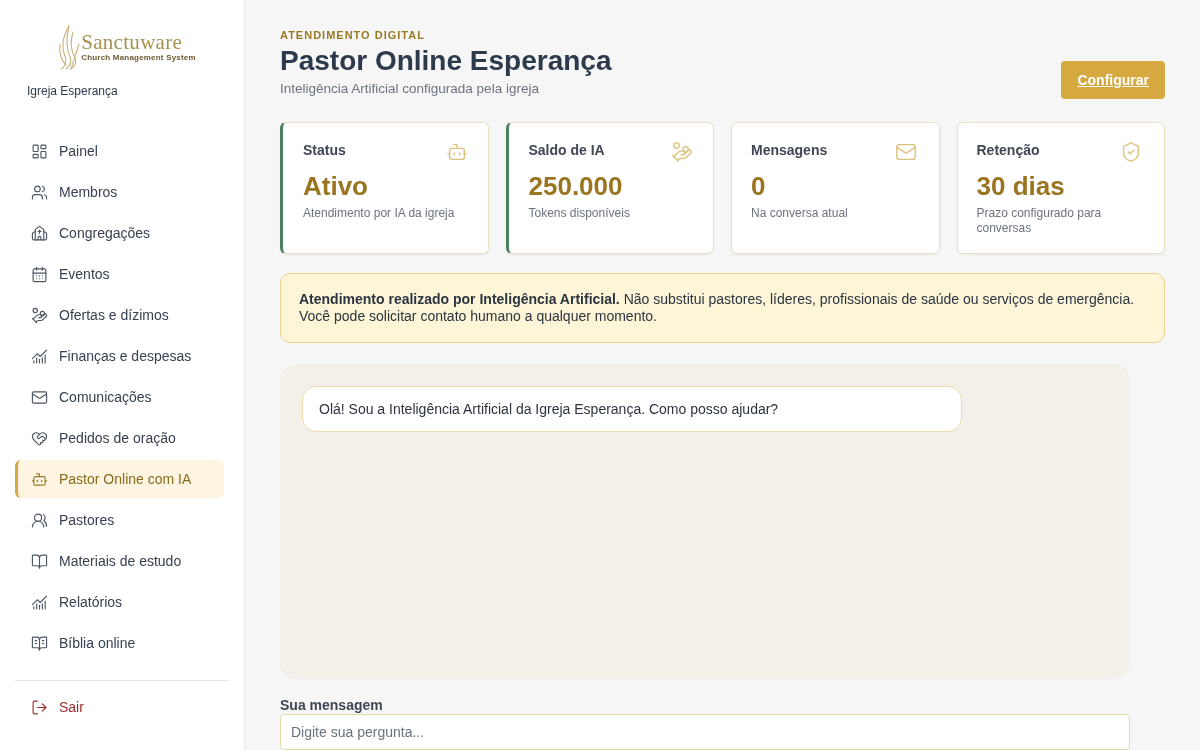 The width and height of the screenshot is (1200, 750). What do you see at coordinates (324, 150) in the screenshot?
I see `stat-title: Status` at bounding box center [324, 150].